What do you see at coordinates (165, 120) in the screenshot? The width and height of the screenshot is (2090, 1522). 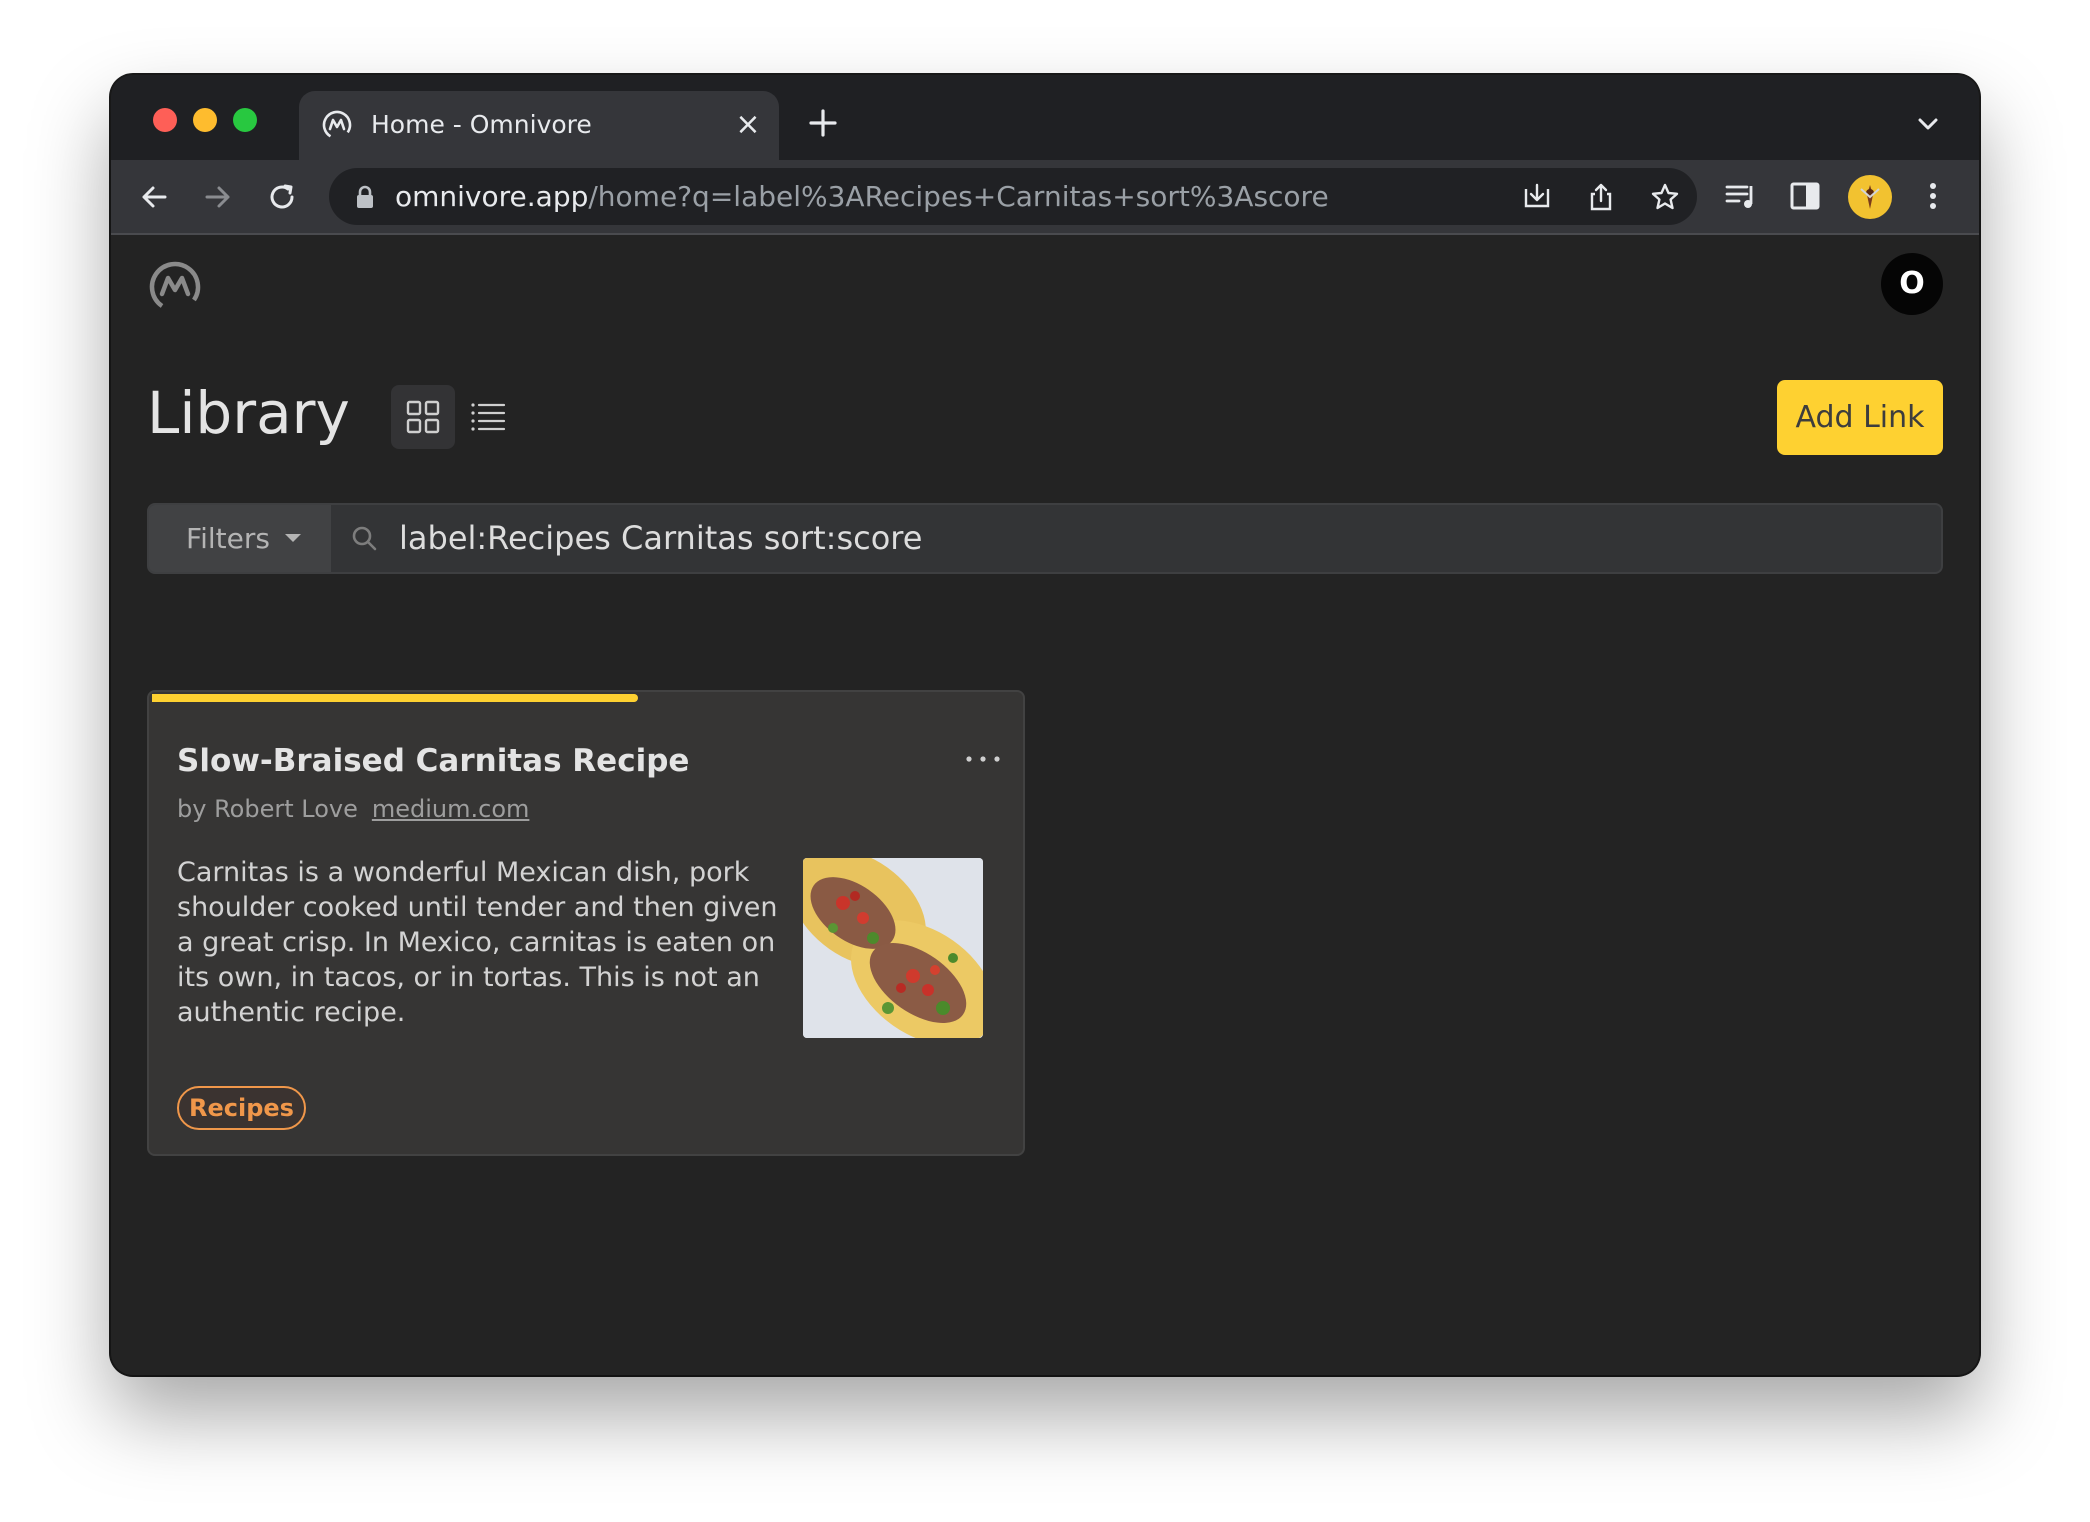 I see `close-window-button` at bounding box center [165, 120].